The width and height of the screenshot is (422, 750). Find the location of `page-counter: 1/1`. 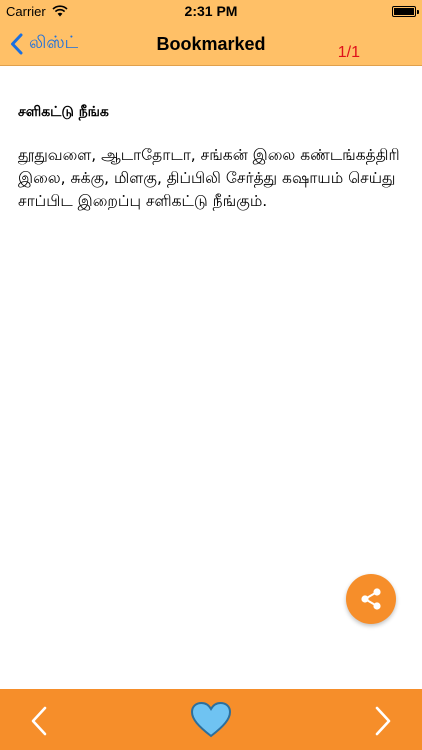

page-counter: 1/1 is located at coordinates (348, 52).